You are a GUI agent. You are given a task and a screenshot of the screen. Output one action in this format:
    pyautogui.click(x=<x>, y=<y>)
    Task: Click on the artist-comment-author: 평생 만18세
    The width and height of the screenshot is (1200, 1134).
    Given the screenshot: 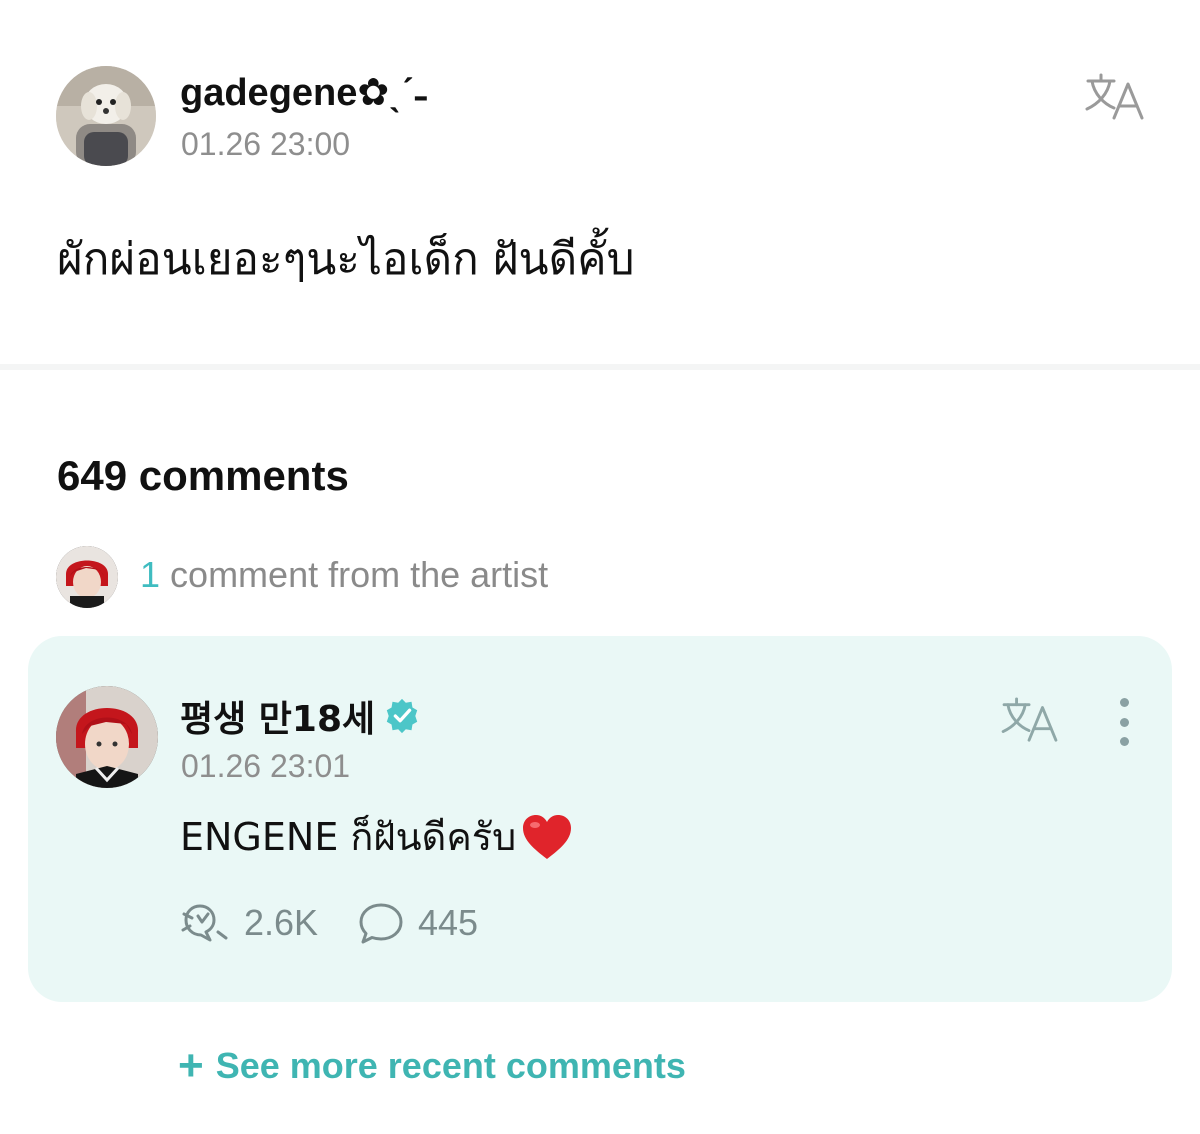 What is the action you would take?
    pyautogui.click(x=300, y=716)
    